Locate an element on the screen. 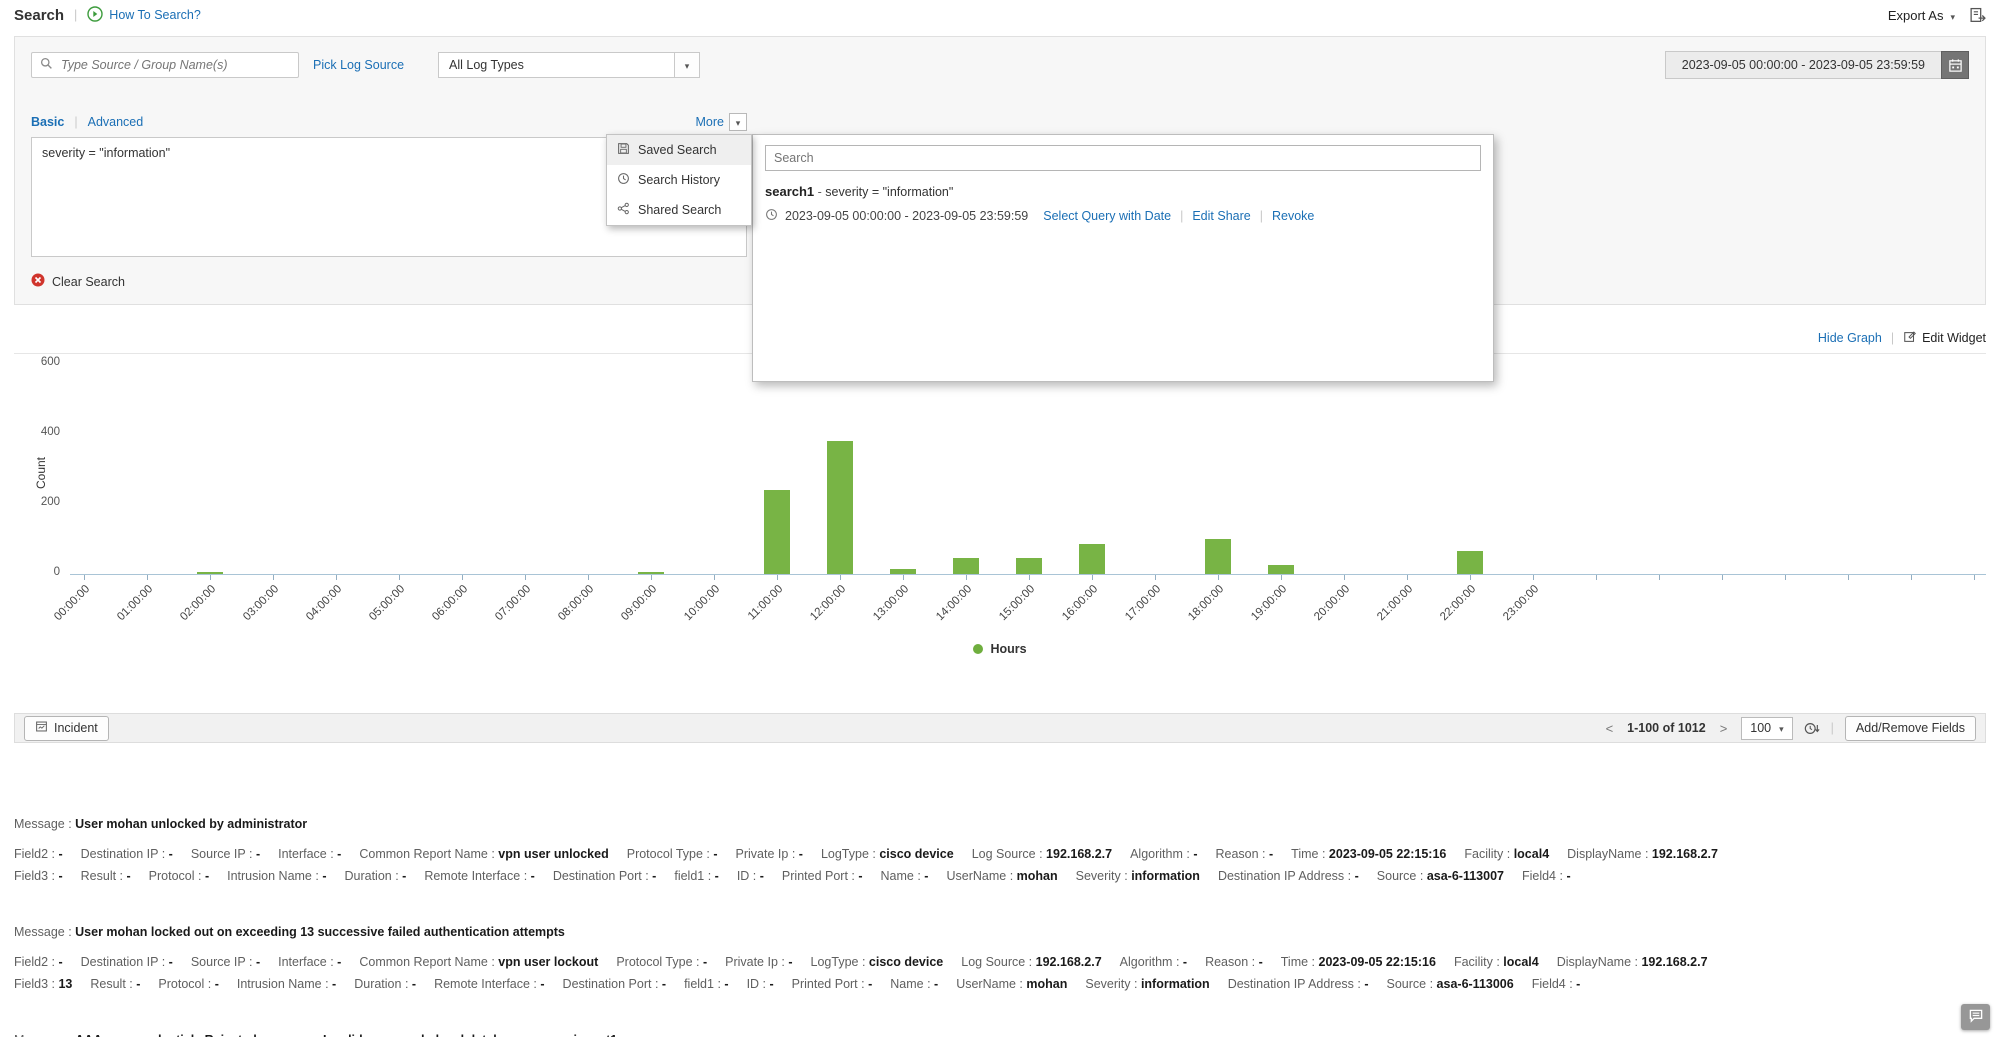  menu-item-search-history: Search History is located at coordinates (679, 180).